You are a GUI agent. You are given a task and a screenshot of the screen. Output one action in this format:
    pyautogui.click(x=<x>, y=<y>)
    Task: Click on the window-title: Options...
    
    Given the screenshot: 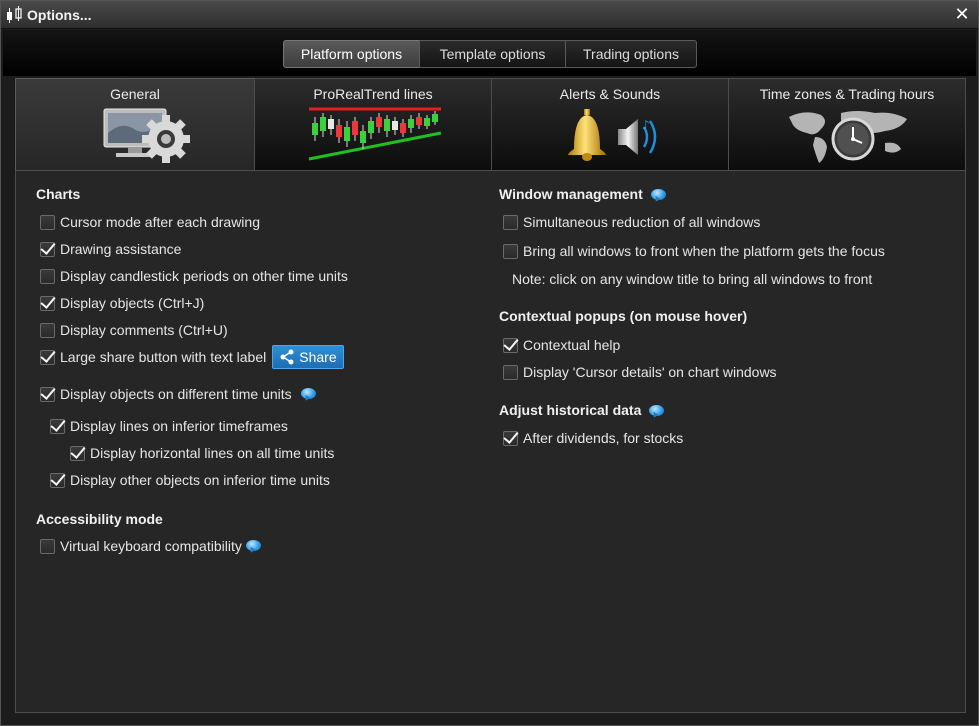 What is the action you would take?
    pyautogui.click(x=59, y=15)
    